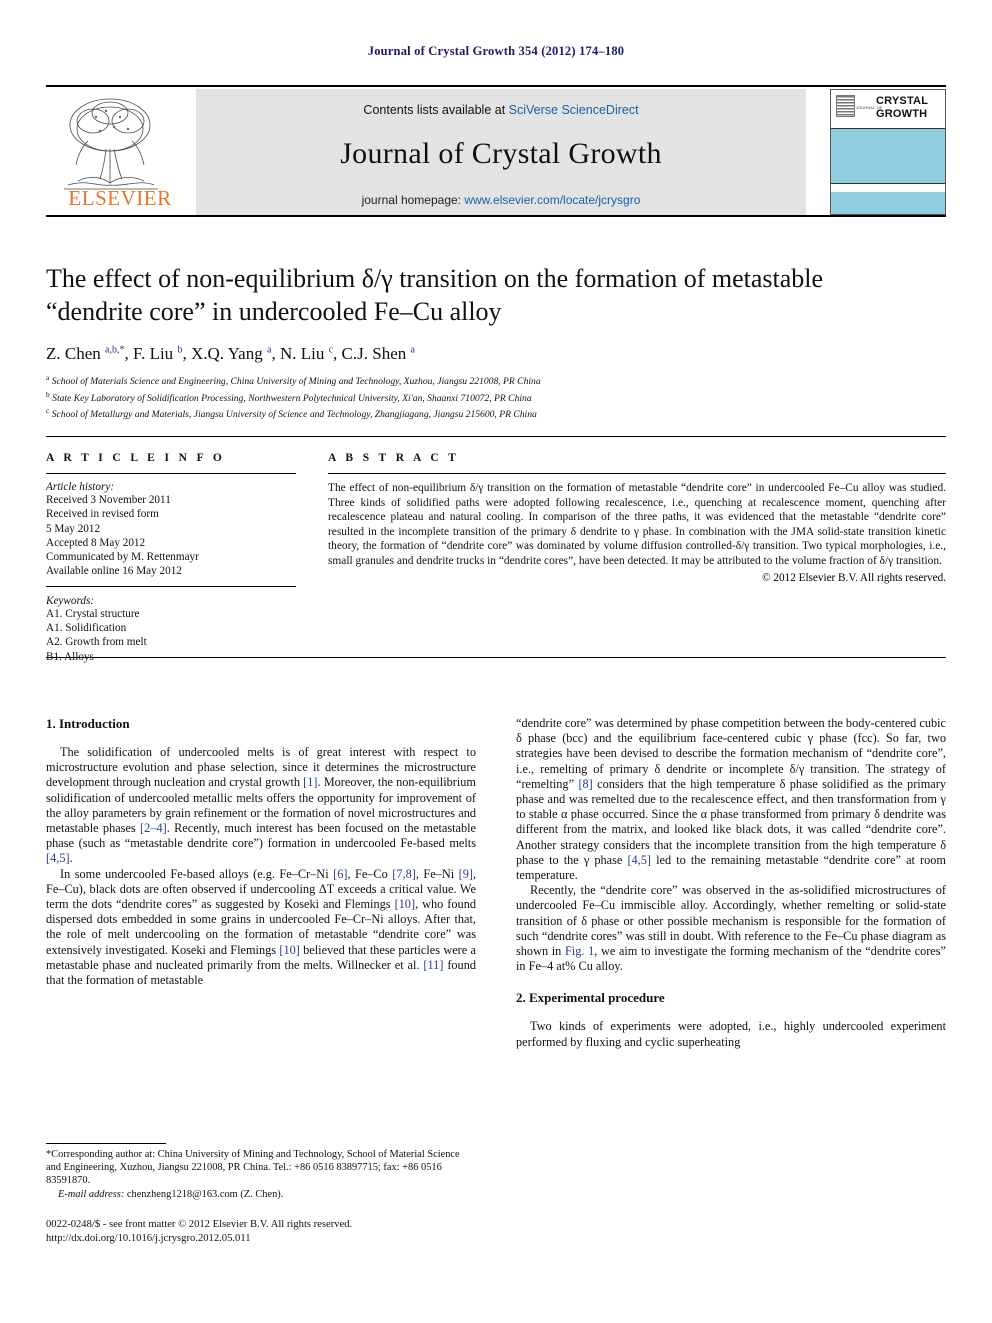 The image size is (992, 1323). I want to click on history-item: Available online 16 May 2012, so click(114, 571).